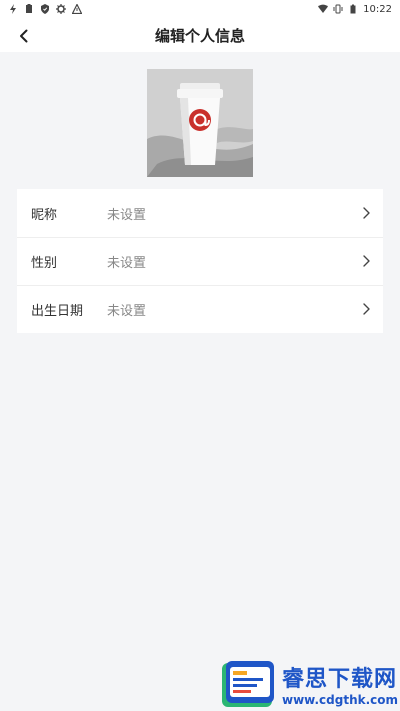 The width and height of the screenshot is (400, 711). I want to click on gender-value: 未设置, so click(127, 263).